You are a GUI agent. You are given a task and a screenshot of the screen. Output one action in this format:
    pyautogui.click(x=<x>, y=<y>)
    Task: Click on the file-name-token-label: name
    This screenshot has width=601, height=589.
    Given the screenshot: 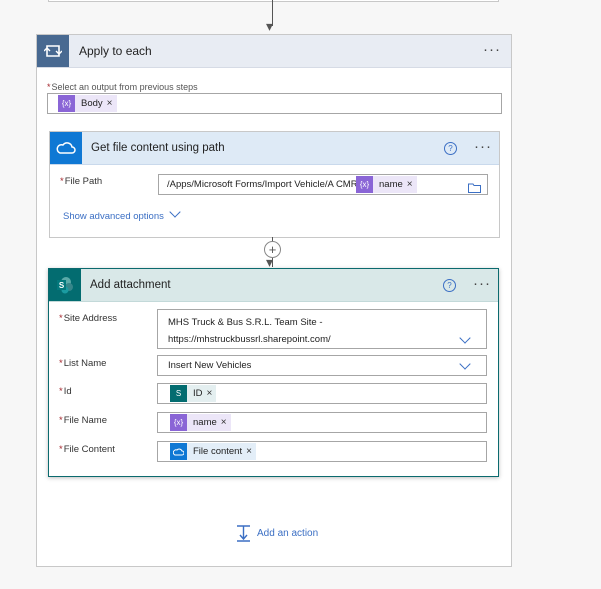 What is the action you would take?
    pyautogui.click(x=204, y=422)
    